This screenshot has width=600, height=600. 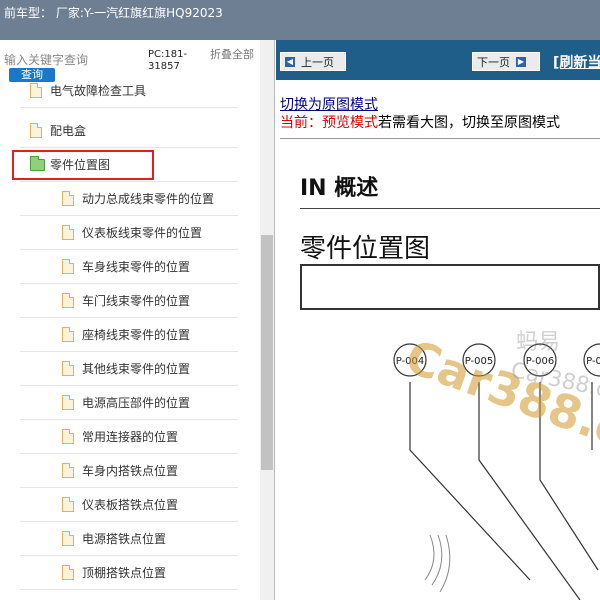 What do you see at coordinates (521, 61) in the screenshot?
I see `arrow-right-icon: ▶` at bounding box center [521, 61].